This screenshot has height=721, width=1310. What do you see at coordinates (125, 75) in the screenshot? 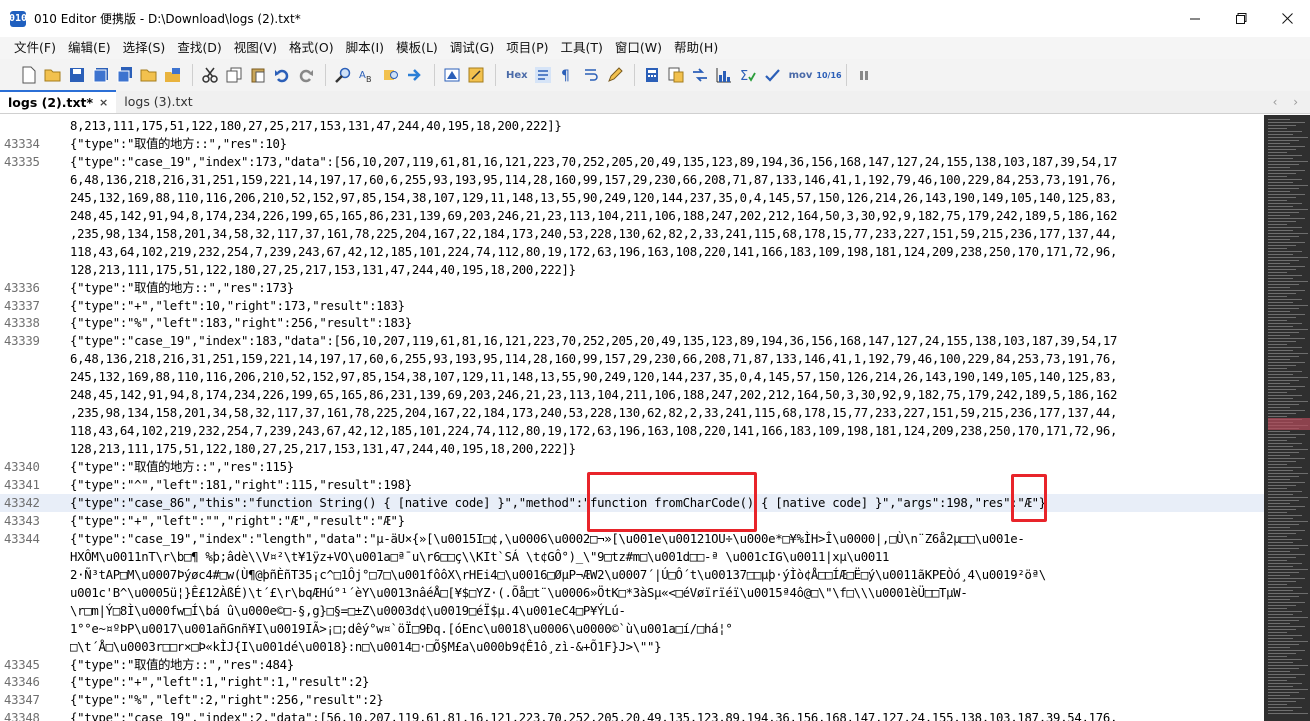
I see `save-all-button` at bounding box center [125, 75].